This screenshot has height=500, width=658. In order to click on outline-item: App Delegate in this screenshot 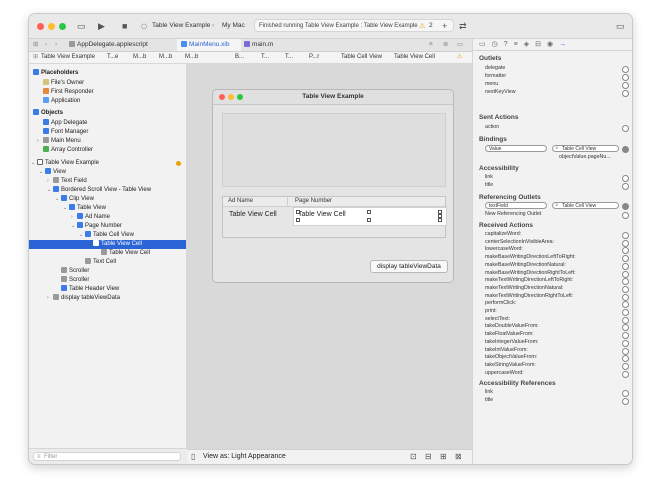, I will do `click(65, 123)`.